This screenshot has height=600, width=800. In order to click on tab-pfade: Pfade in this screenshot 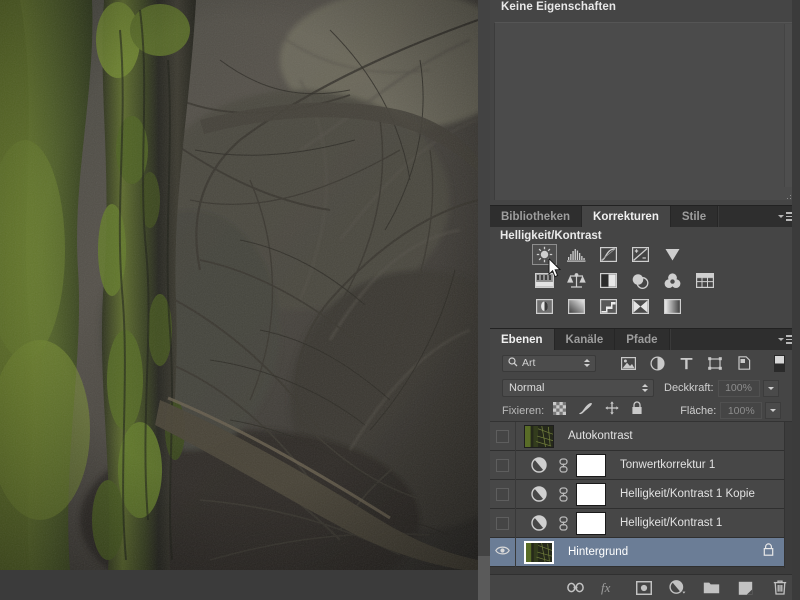, I will do `click(642, 339)`.